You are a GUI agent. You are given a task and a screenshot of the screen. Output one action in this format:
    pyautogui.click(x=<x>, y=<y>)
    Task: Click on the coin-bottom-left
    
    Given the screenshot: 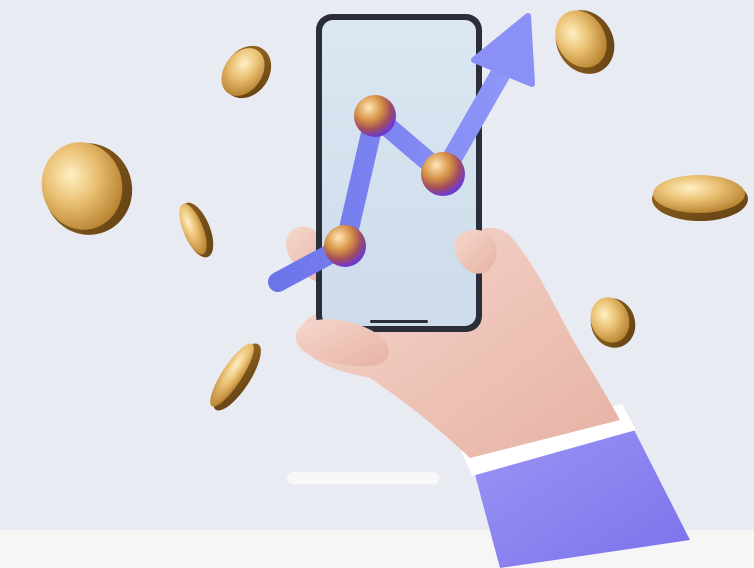 What is the action you would take?
    pyautogui.click(x=235, y=377)
    